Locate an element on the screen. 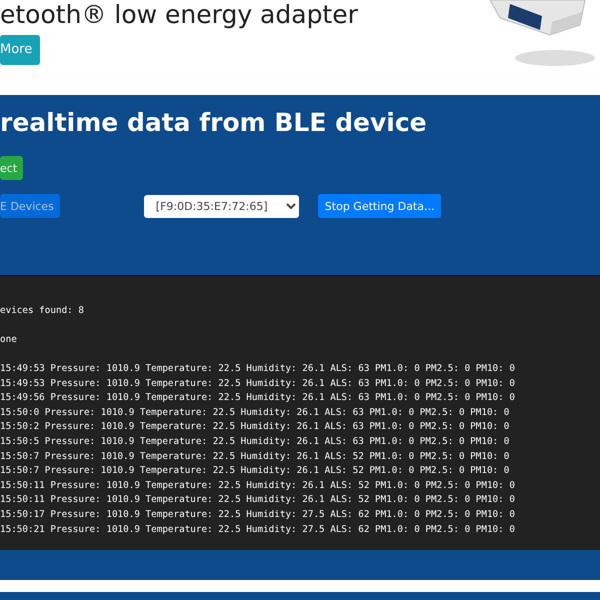 The image size is (600, 600). reading-line: 15:50:21 Pressure: 1010.9 Temperature: 22.5 Humidity: 27.5 ALS: 62 PM1.0: 0 PM2.5: 0 PM10: 0 is located at coordinates (258, 529).